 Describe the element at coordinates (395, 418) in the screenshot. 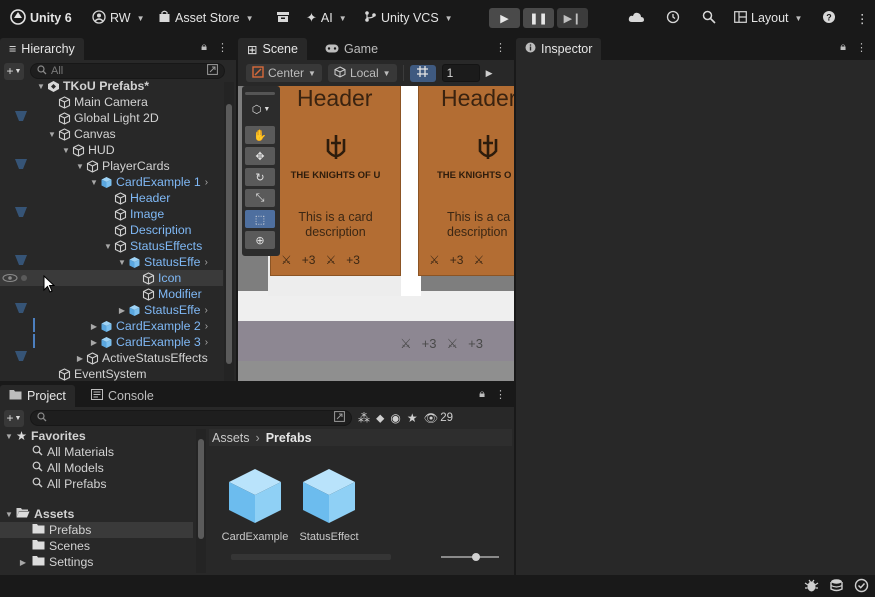

I see `asset-import-icon: ◉` at that location.